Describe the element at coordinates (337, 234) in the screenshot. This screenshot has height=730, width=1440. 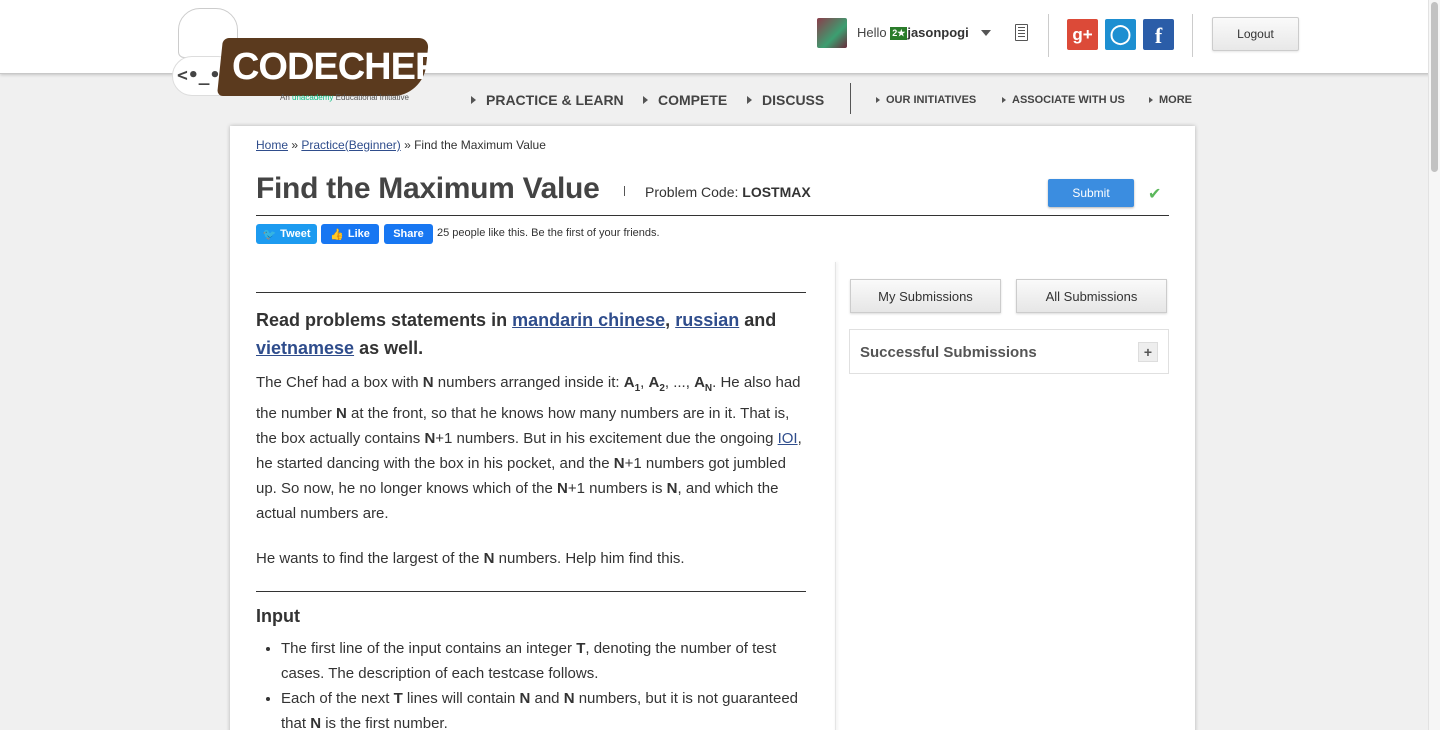
I see `thumbs-up-icon: 👍` at that location.